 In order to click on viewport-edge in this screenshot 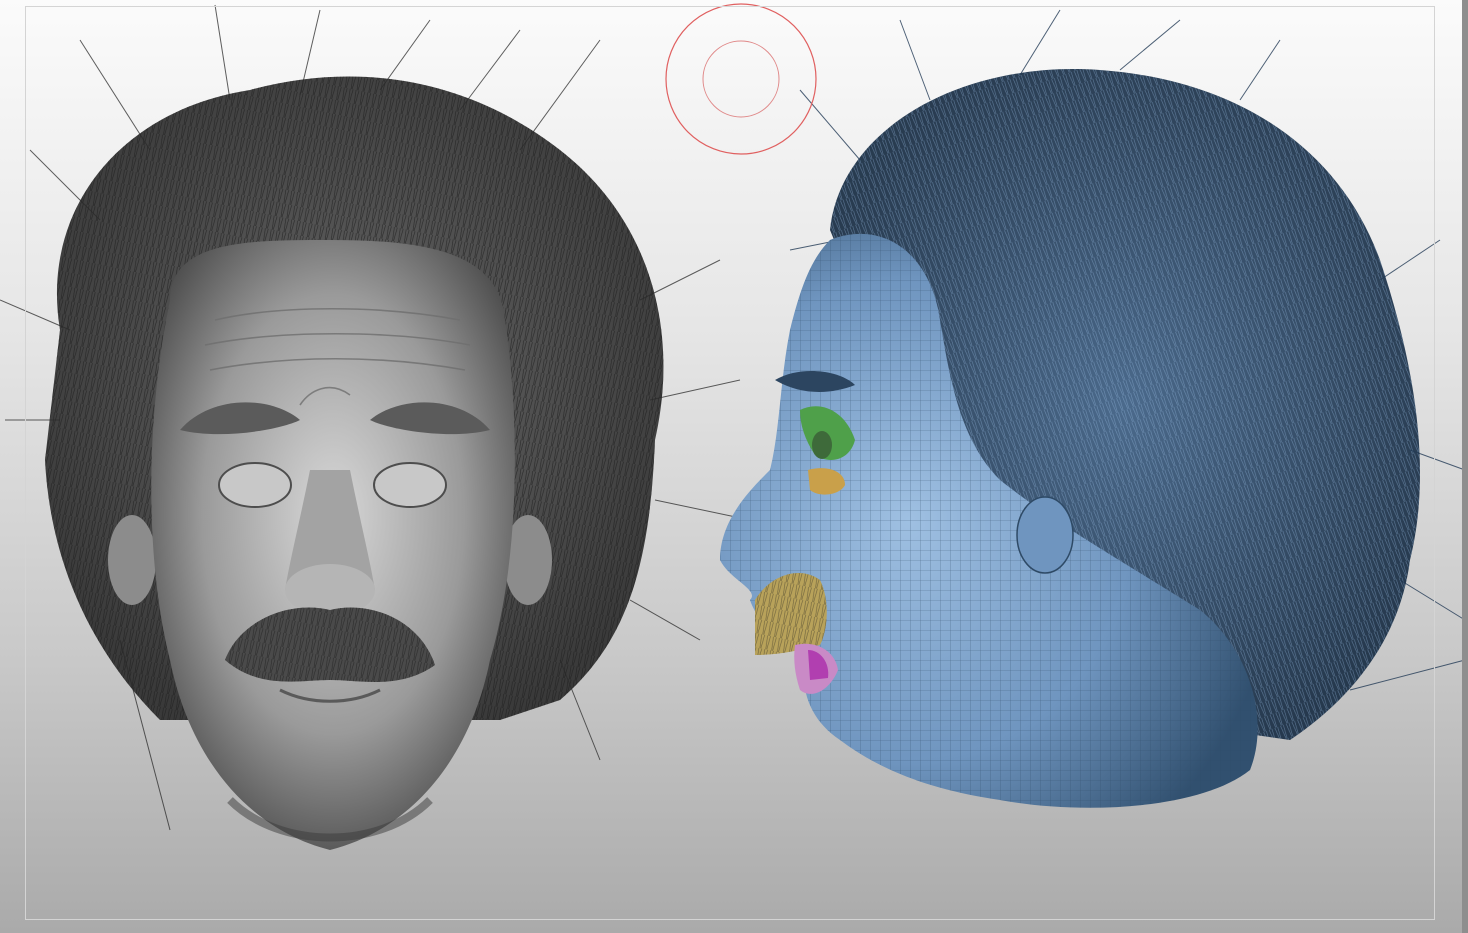, I will do `click(1465, 466)`.